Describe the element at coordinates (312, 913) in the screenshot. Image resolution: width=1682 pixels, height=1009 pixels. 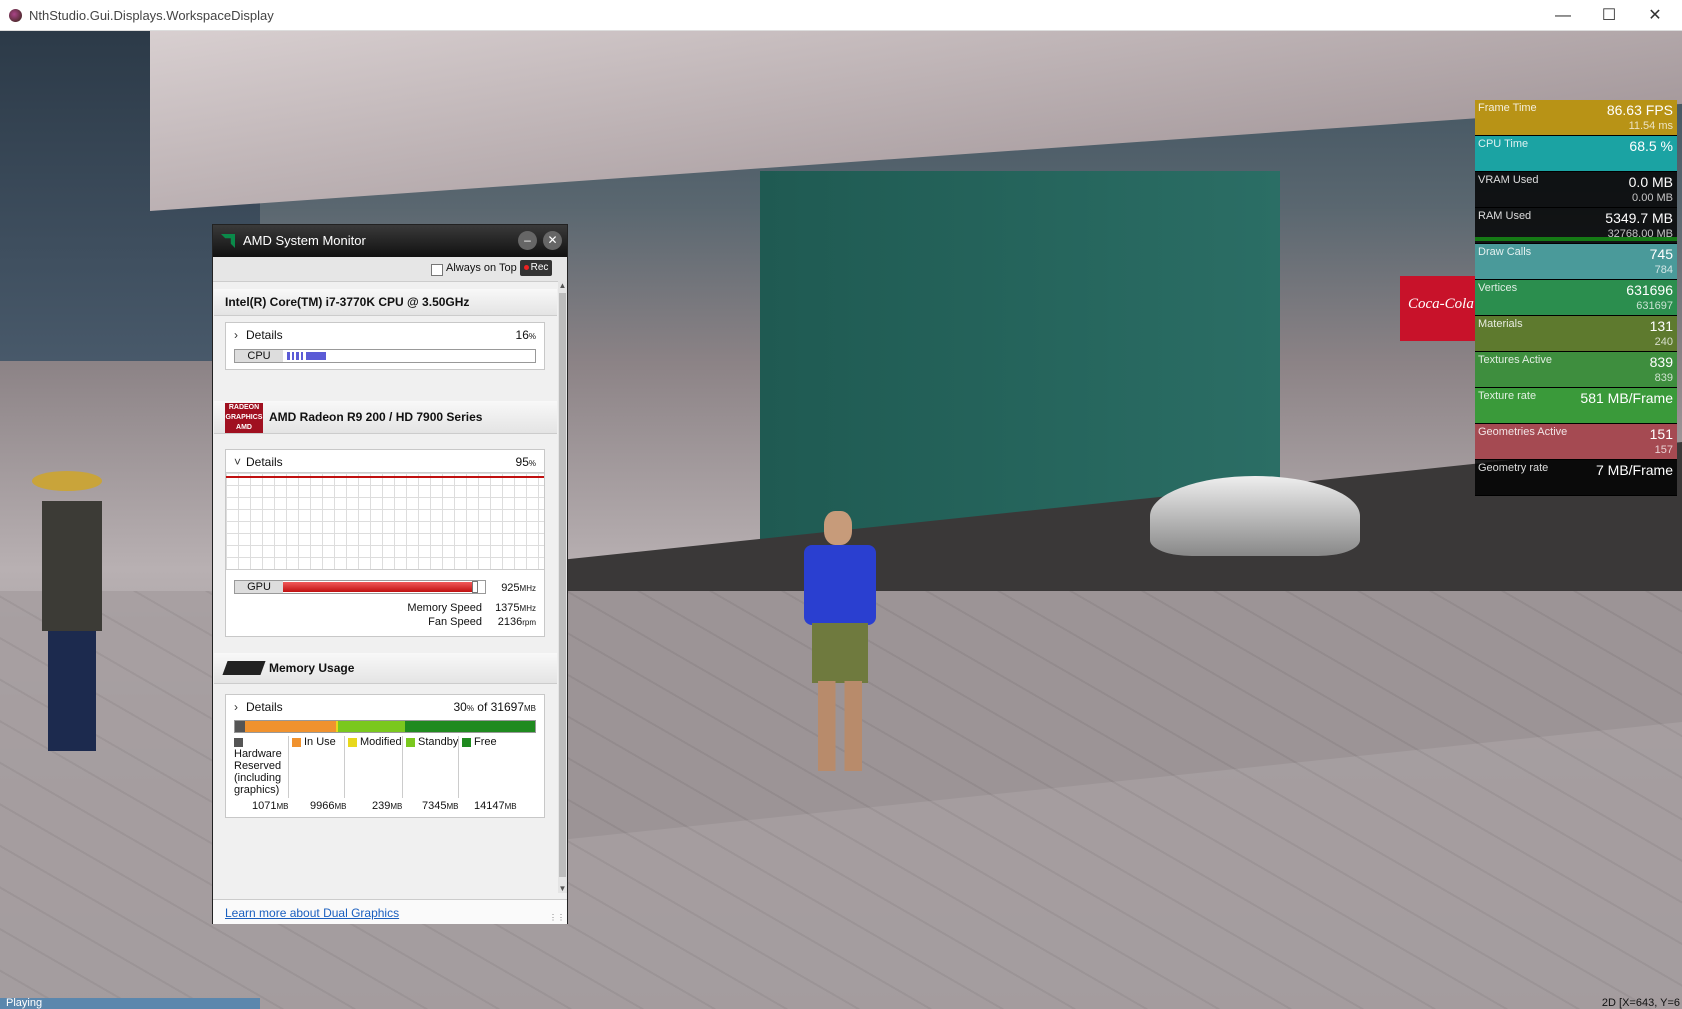
I see `dual-graphics-link: Learn more about Dual Graphics` at that location.